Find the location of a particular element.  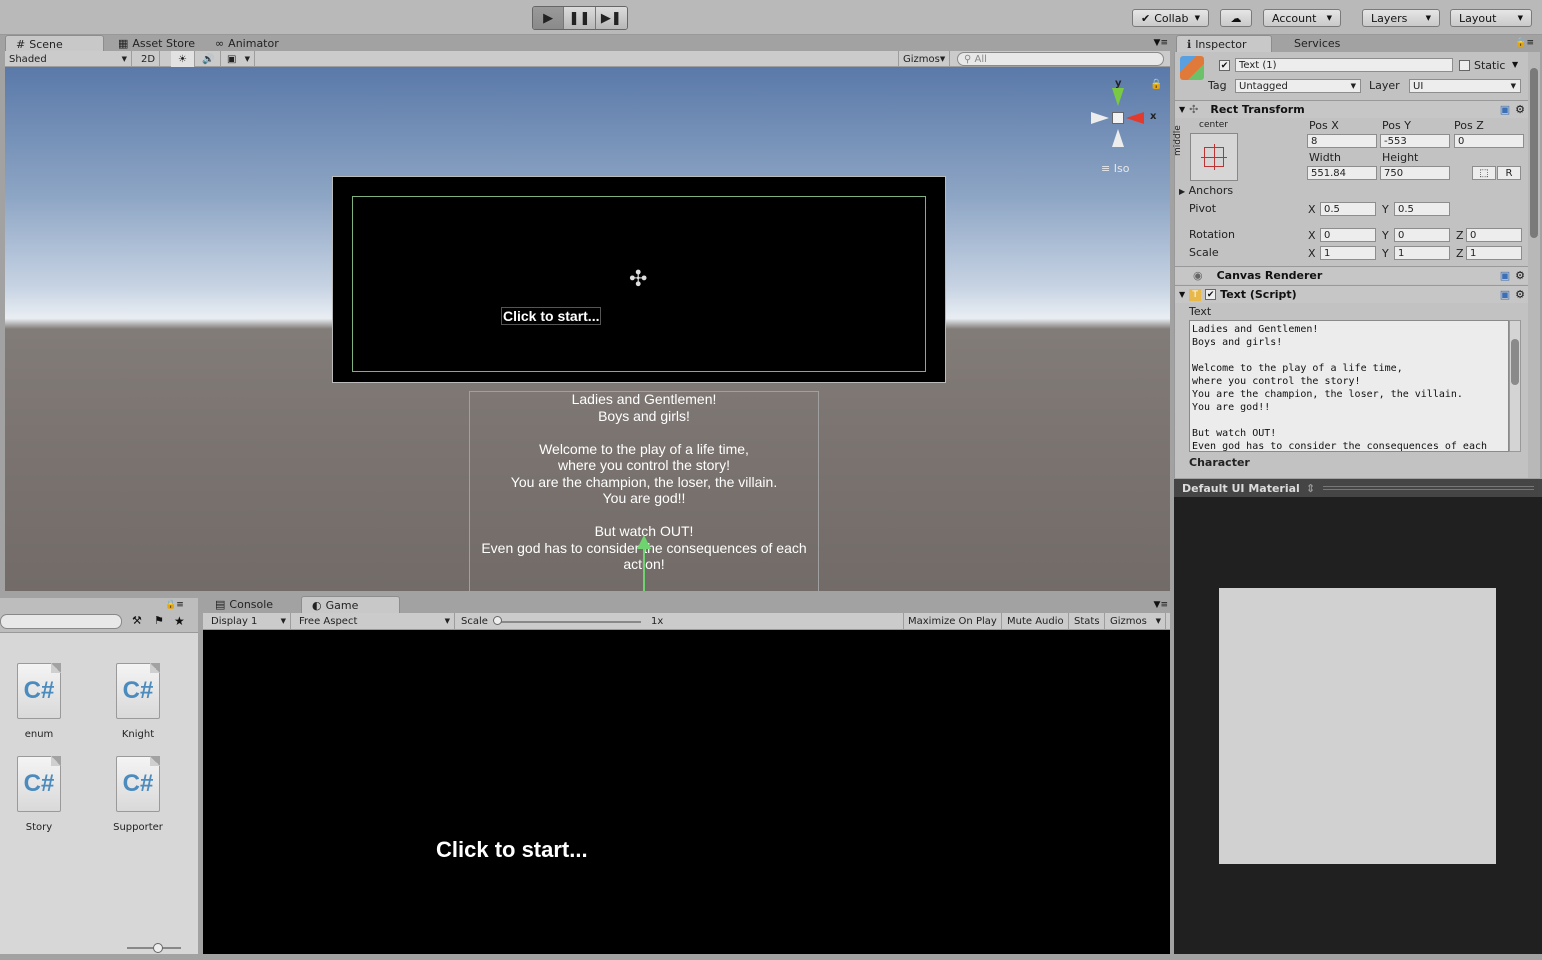

height-field: 750 is located at coordinates (1415, 173).